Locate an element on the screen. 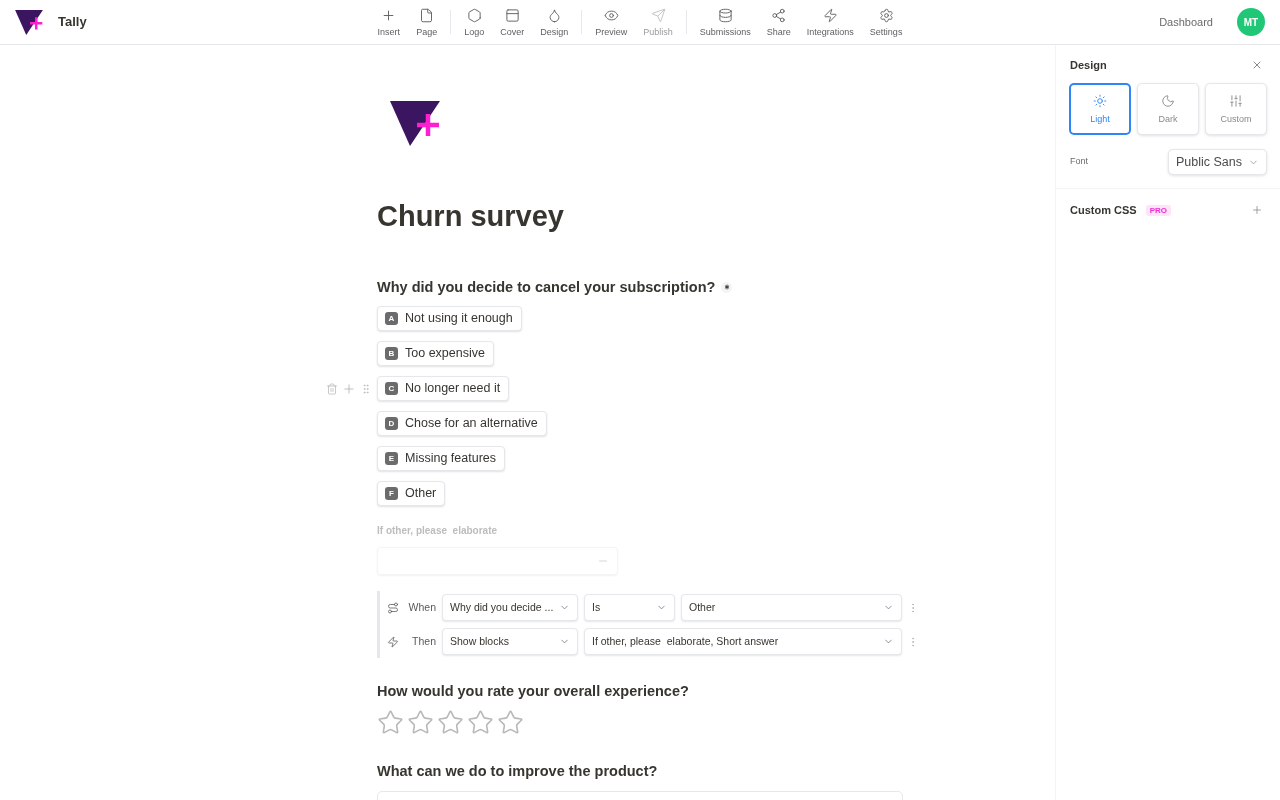 The height and width of the screenshot is (800, 1280). close-icon is located at coordinates (1257, 65).